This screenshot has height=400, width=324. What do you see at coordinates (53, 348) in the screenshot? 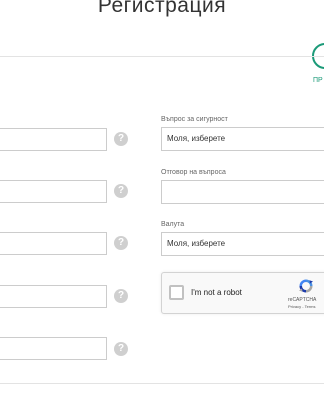
I see `field-5-input` at bounding box center [53, 348].